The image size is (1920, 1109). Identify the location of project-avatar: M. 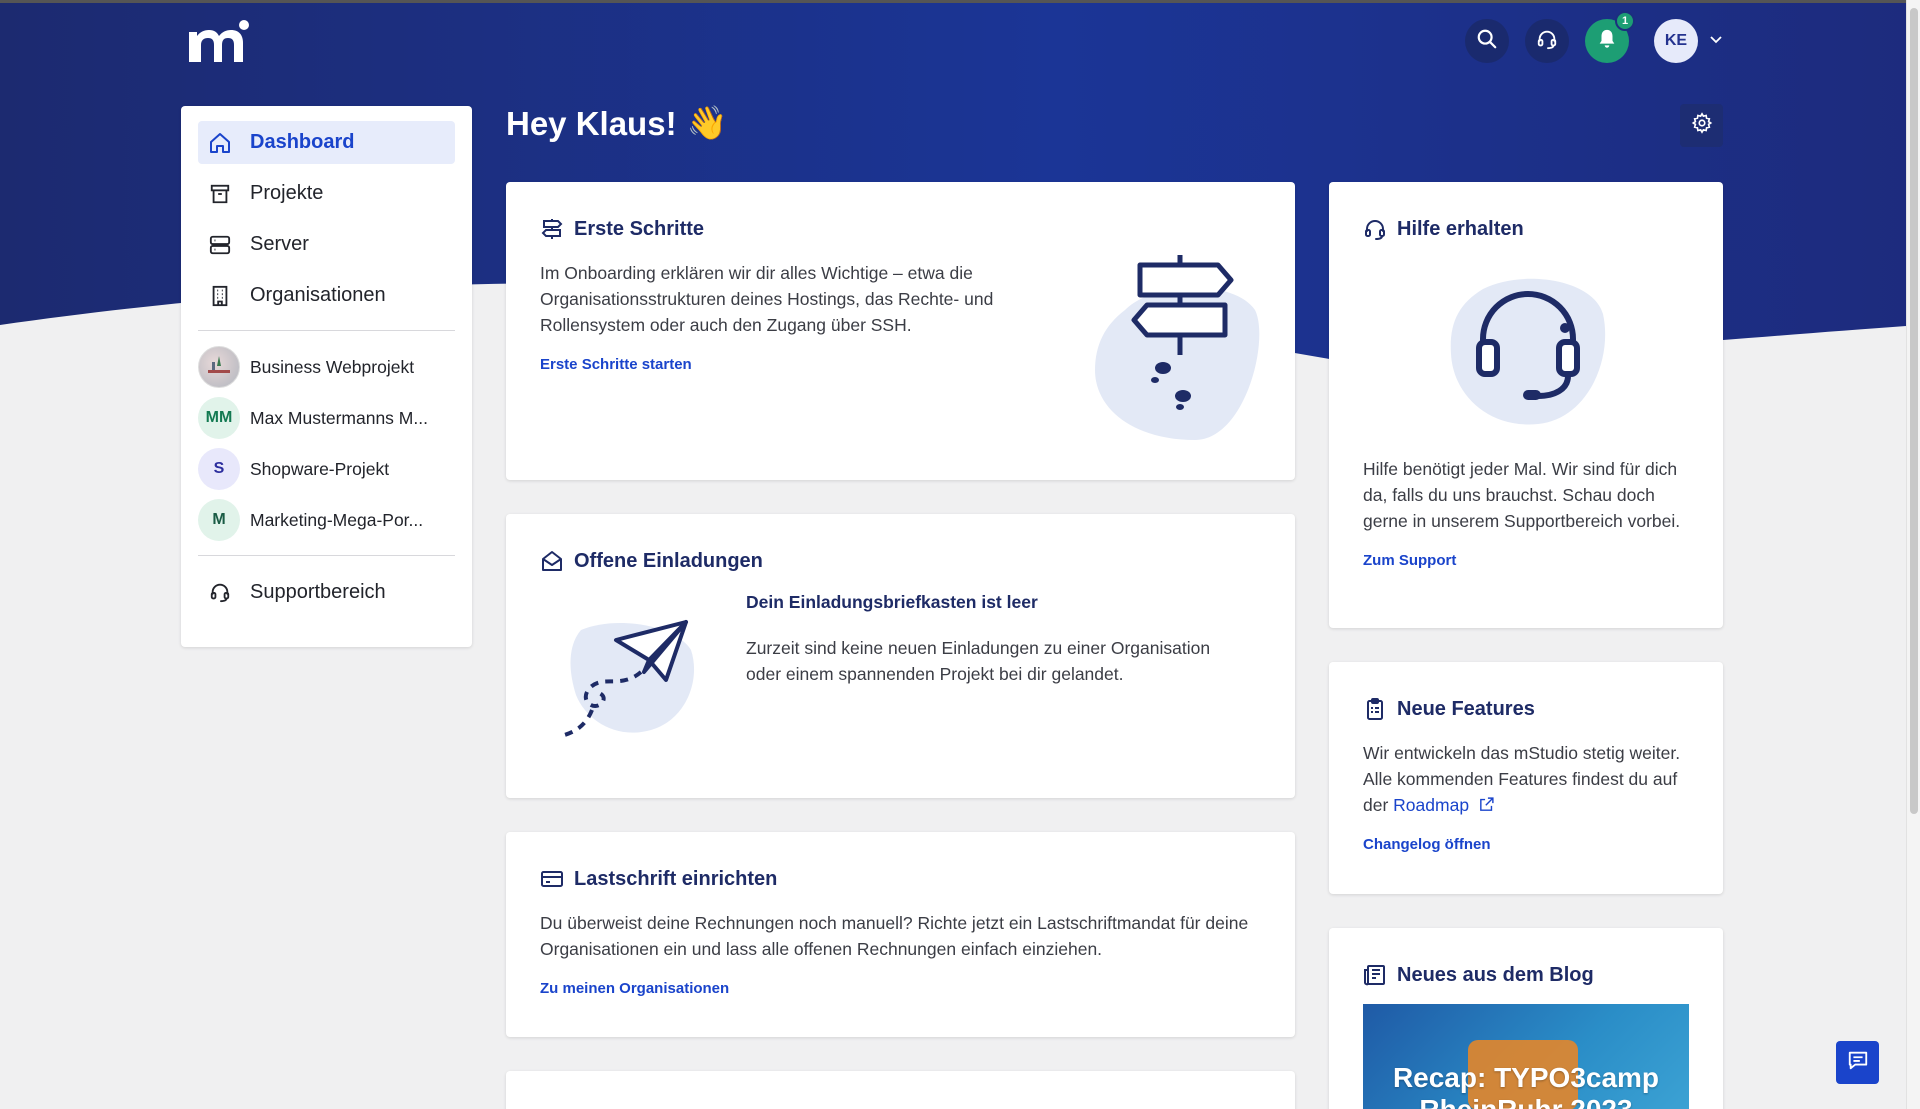
(219, 520).